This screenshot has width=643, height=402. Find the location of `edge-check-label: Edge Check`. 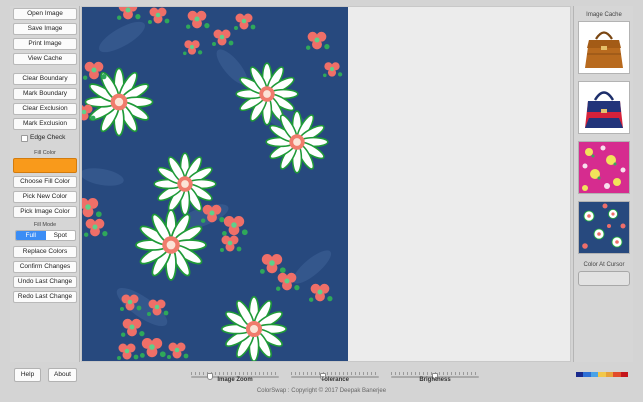

edge-check-label: Edge Check is located at coordinates (48, 137).